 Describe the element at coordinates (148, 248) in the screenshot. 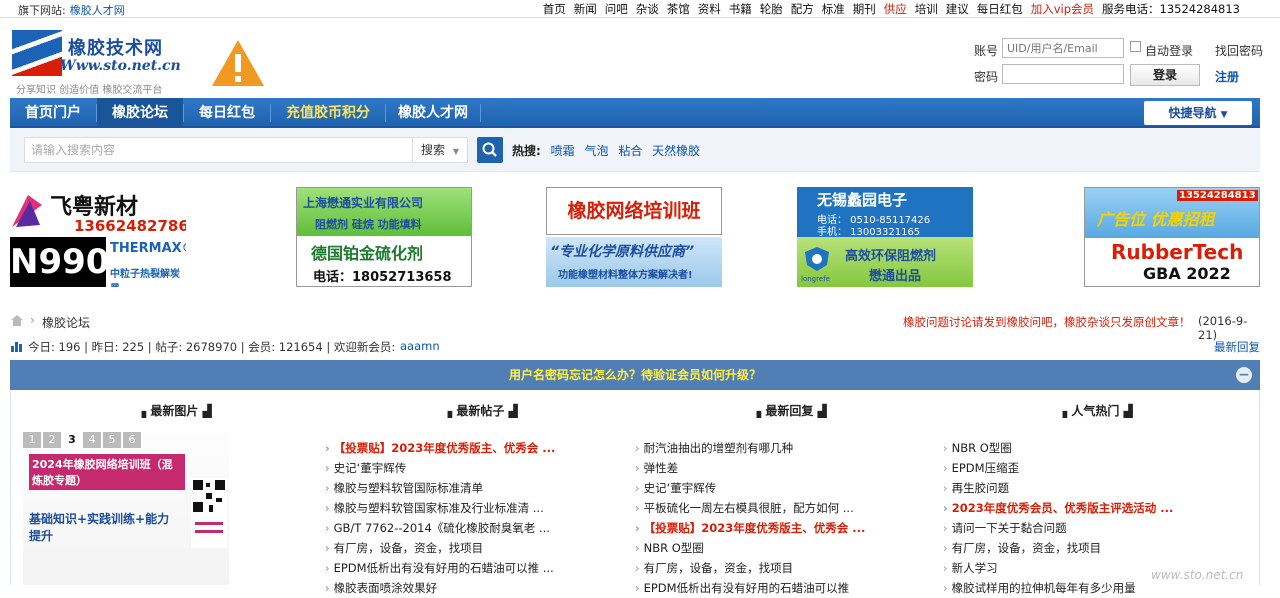

I see `thermax-label: THERMAX®` at that location.